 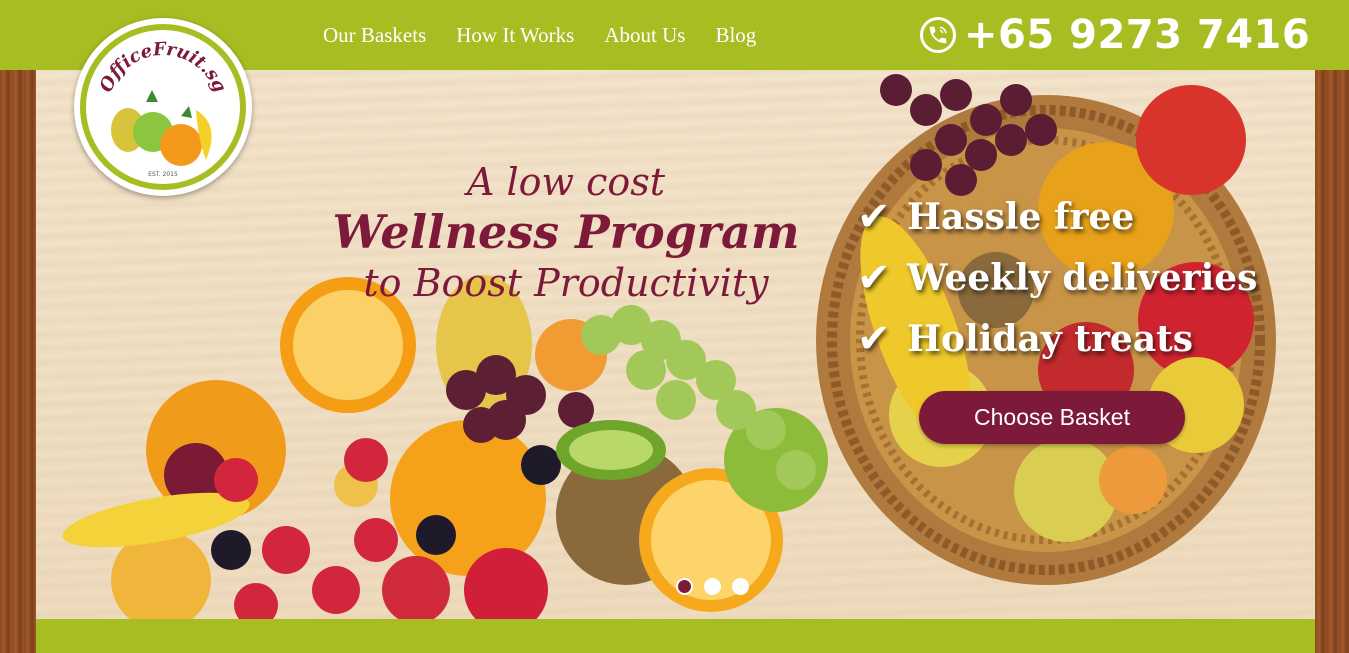 I want to click on feature-text: Hassle free, so click(x=1021, y=216).